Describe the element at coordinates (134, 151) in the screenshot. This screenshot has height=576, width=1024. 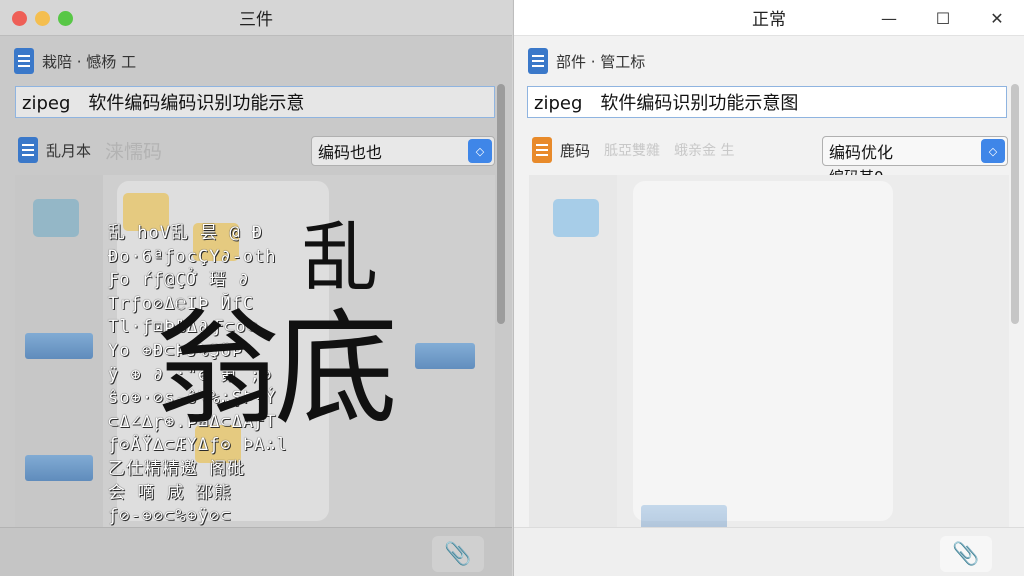
I see `encoding-ghost-text: 涞懦码` at that location.